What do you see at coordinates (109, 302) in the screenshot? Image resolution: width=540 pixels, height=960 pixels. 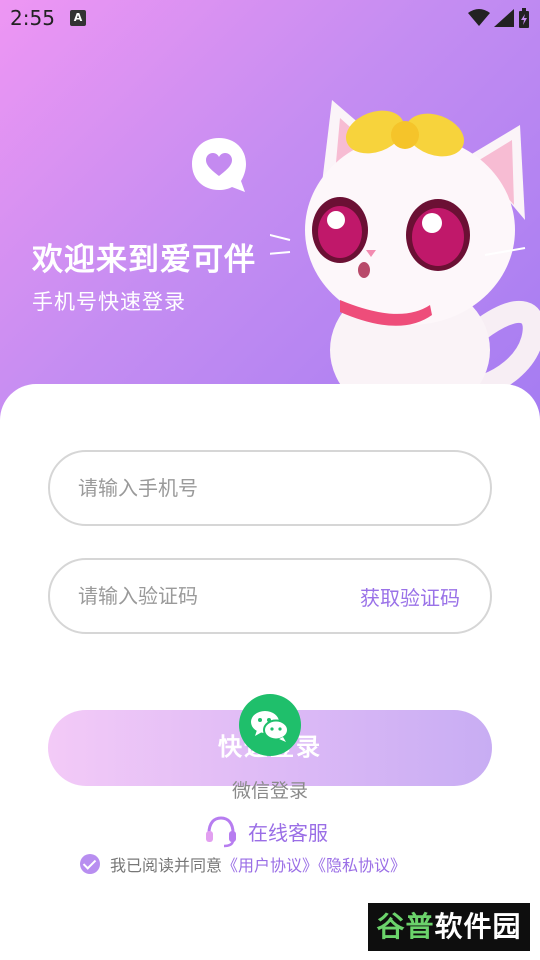 I see `welcome-subtitle: 手机号快速登录` at bounding box center [109, 302].